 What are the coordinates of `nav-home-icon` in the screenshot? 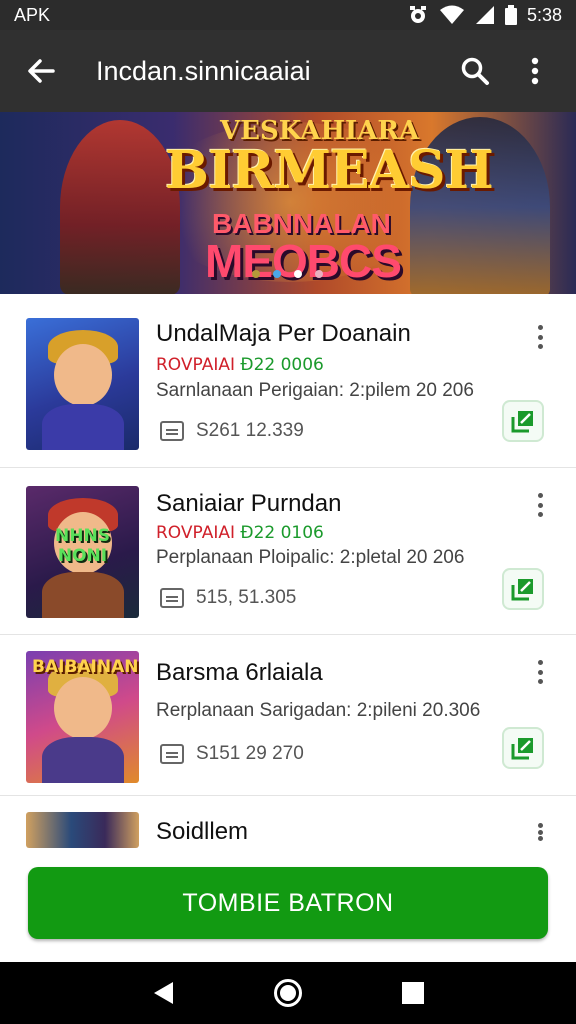 It's located at (287, 993).